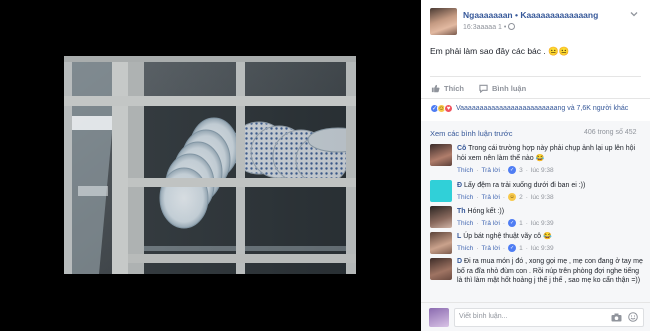 The width and height of the screenshot is (650, 331). What do you see at coordinates (505, 197) in the screenshot?
I see `comment-meta: Thích · Trả lời · ☺ 2 · lúc 9:38` at bounding box center [505, 197].